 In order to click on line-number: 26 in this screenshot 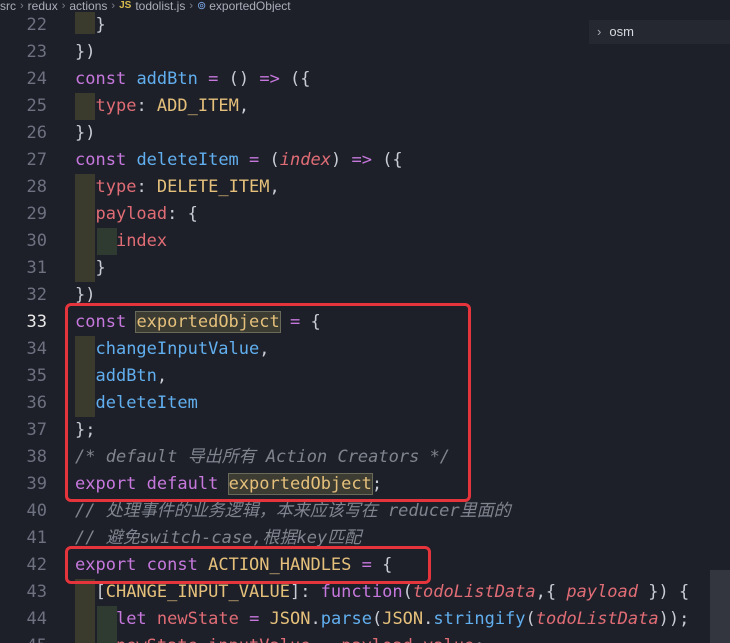, I will do `click(36, 133)`.